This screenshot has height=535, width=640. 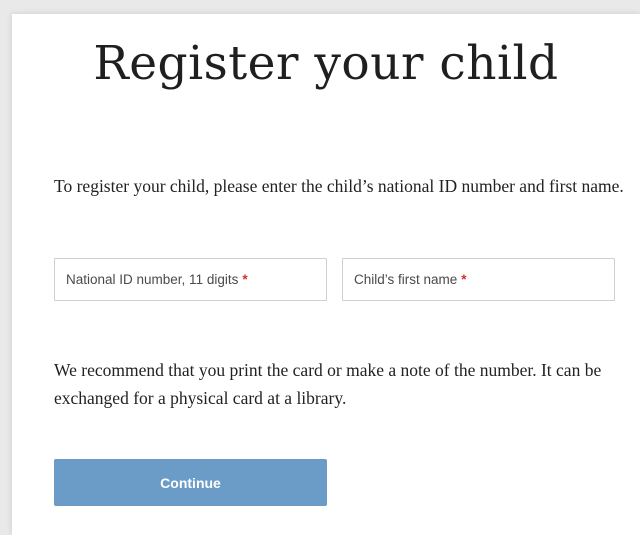 I want to click on national-id-field: National ID number, 11 digits *, so click(x=190, y=279).